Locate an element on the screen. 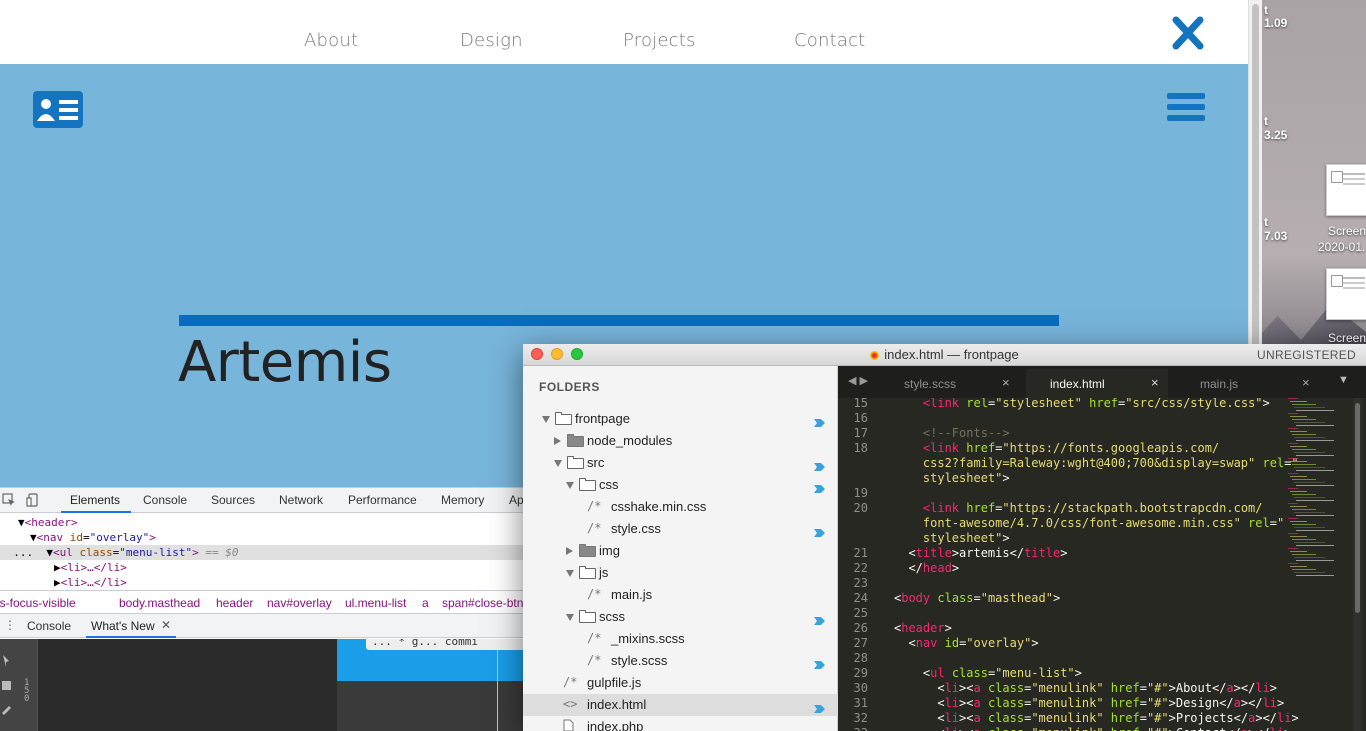 The height and width of the screenshot is (731, 1366). inspect-element-icon is located at coordinates (9, 500).